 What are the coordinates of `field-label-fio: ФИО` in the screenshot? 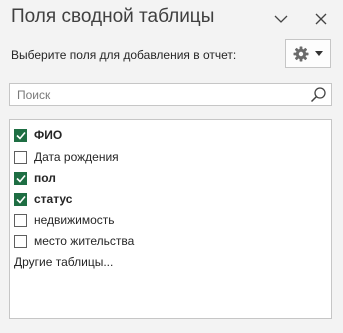 It's located at (48, 135).